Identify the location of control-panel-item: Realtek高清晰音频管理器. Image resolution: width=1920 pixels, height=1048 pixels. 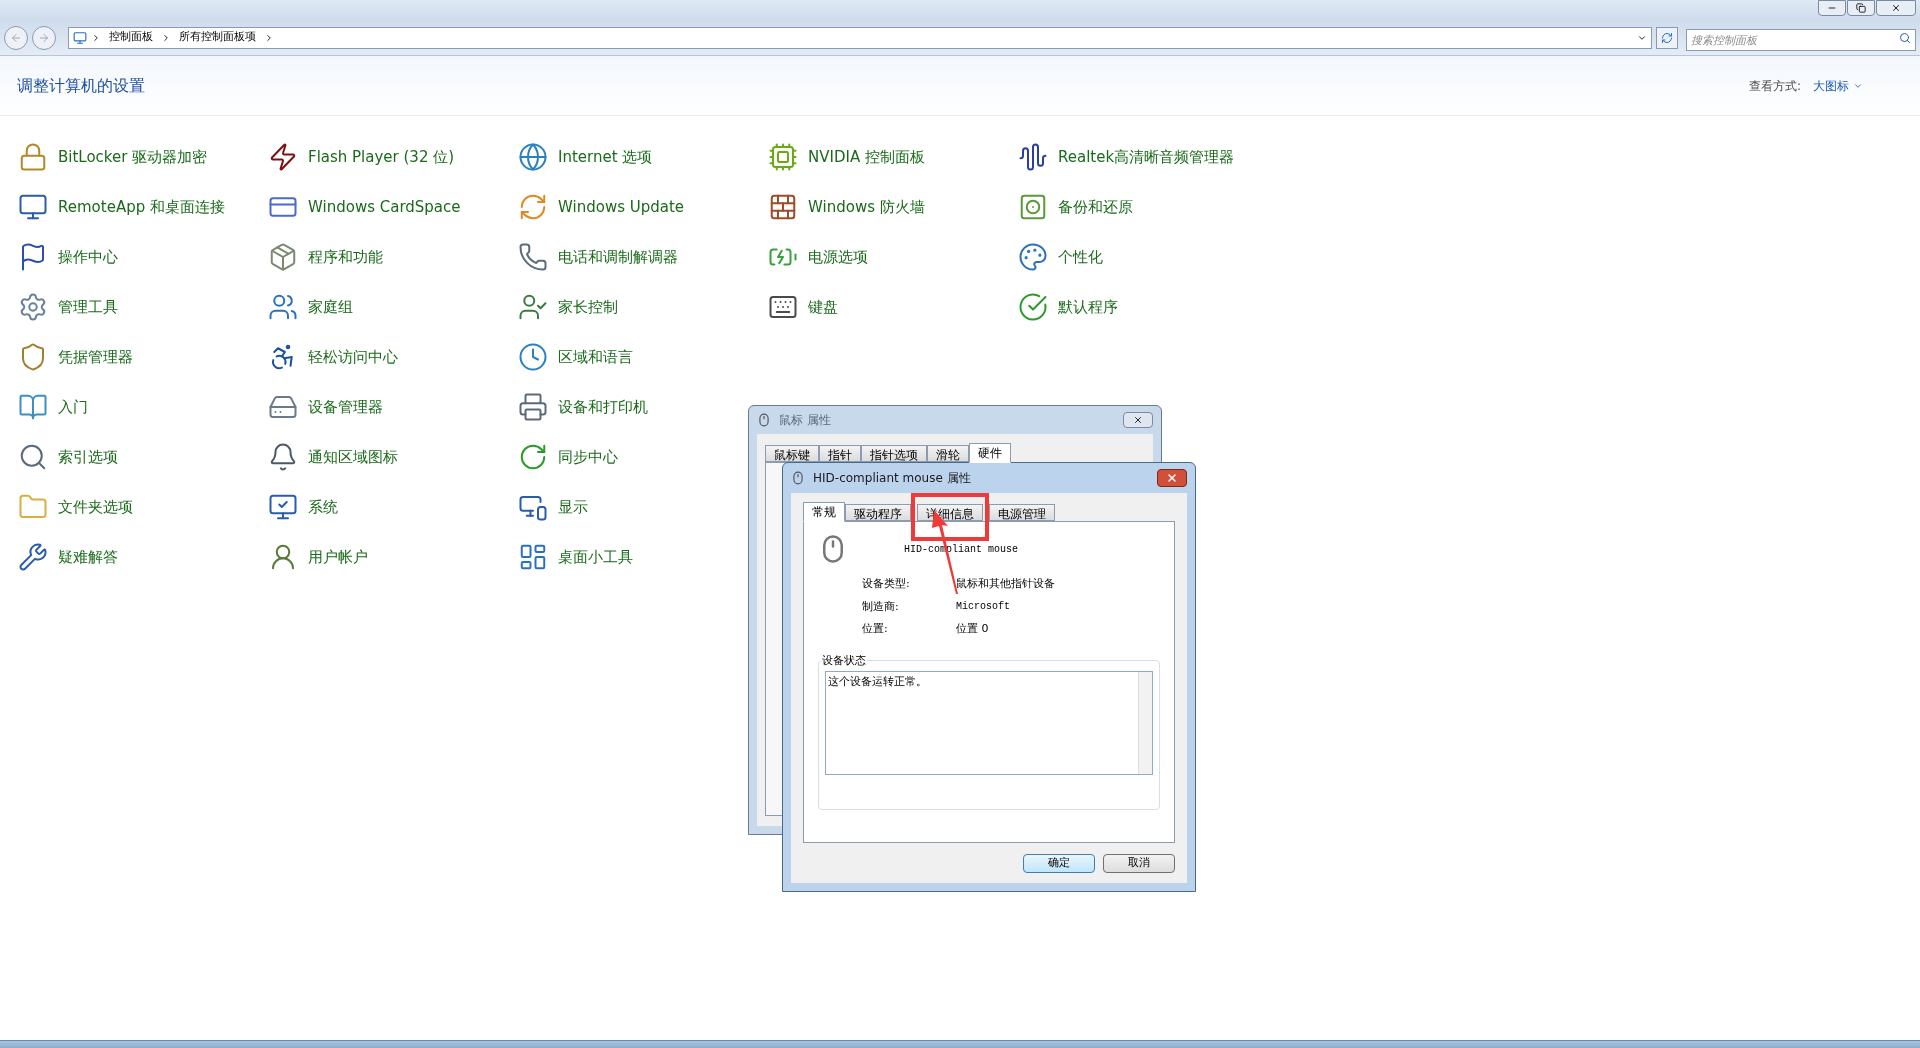
(1143, 157).